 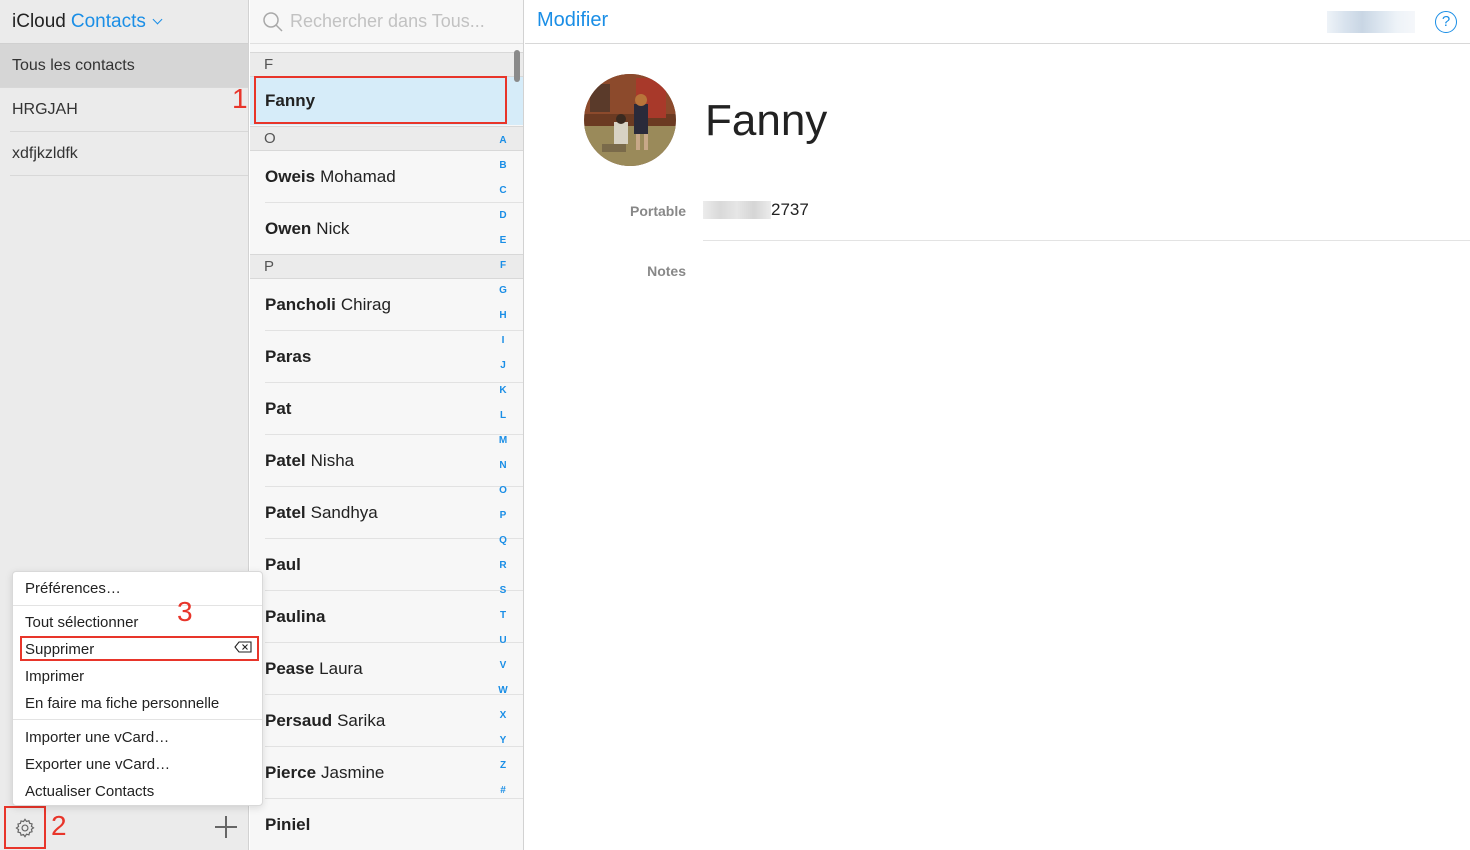 What do you see at coordinates (503, 540) in the screenshot?
I see `index-letter: Q` at bounding box center [503, 540].